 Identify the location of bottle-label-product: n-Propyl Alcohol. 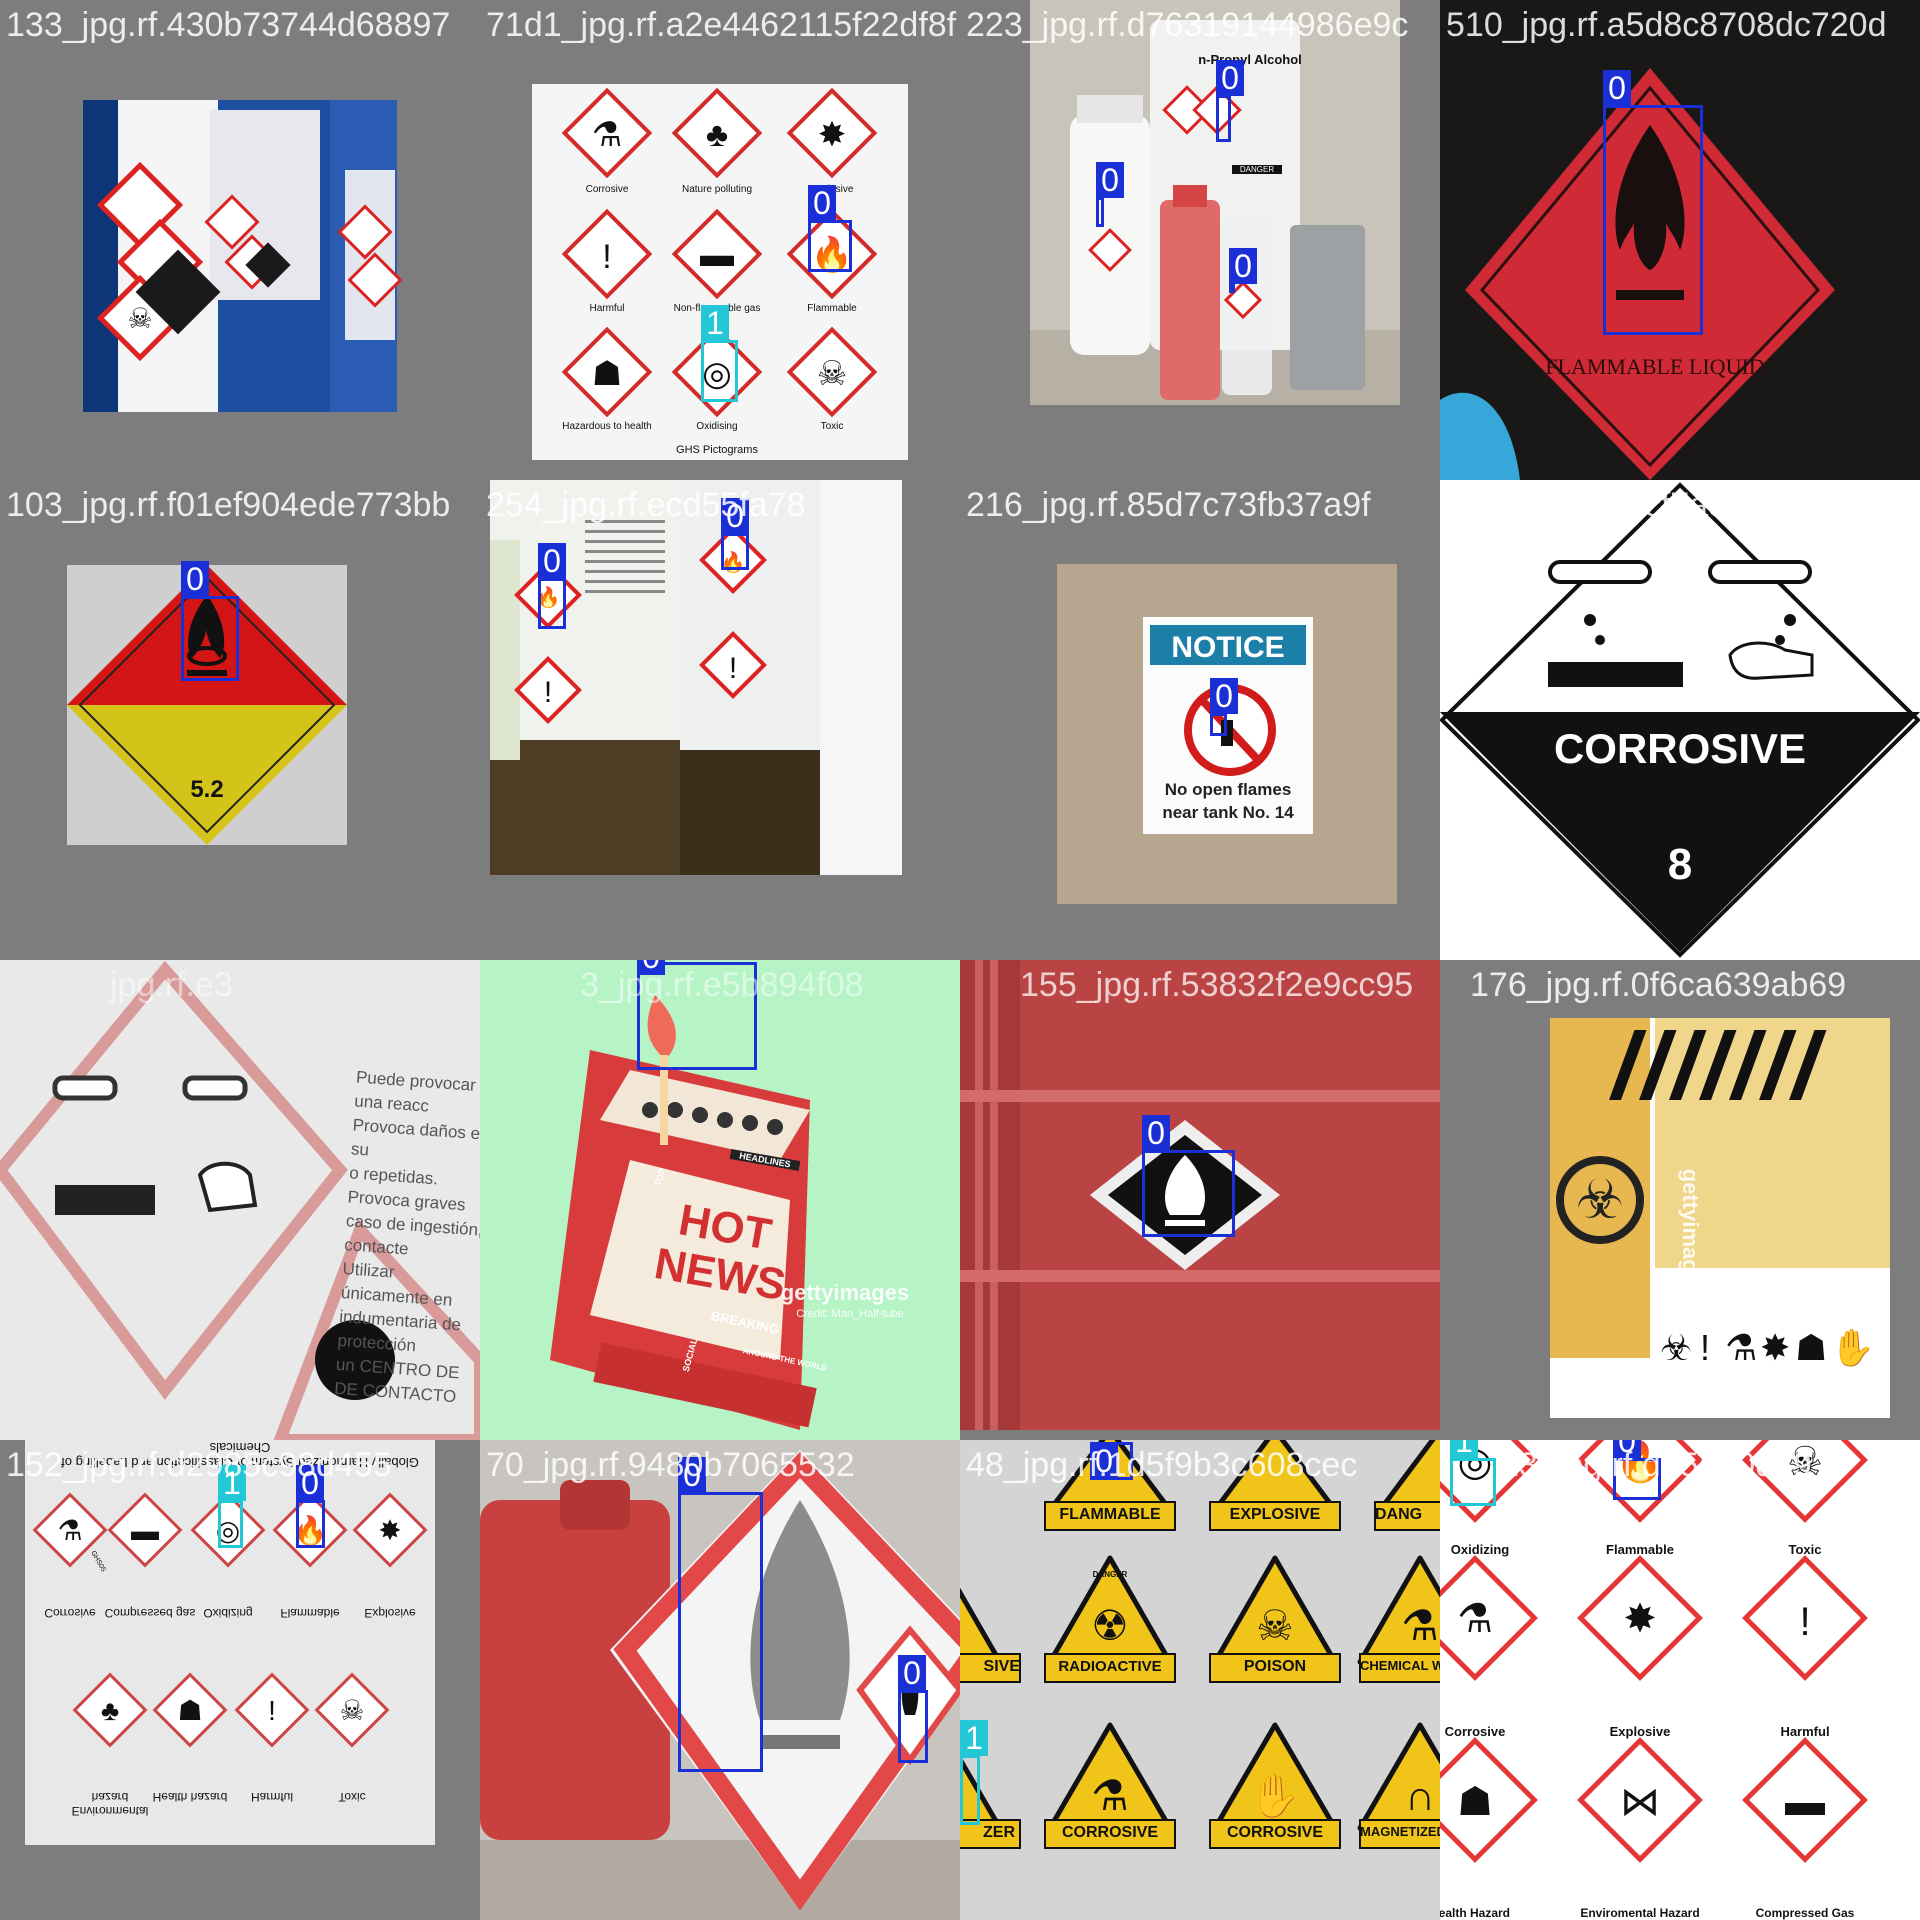
(1250, 59).